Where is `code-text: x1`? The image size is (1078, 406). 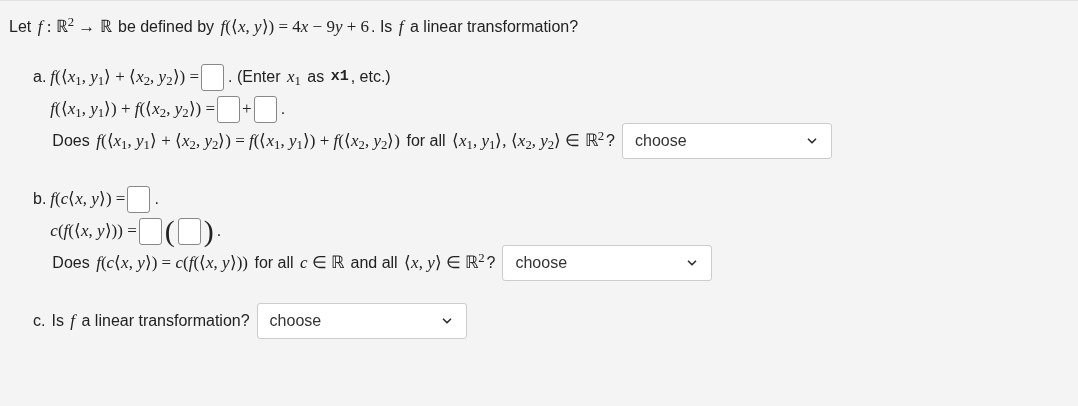 code-text: x1 is located at coordinates (339, 76).